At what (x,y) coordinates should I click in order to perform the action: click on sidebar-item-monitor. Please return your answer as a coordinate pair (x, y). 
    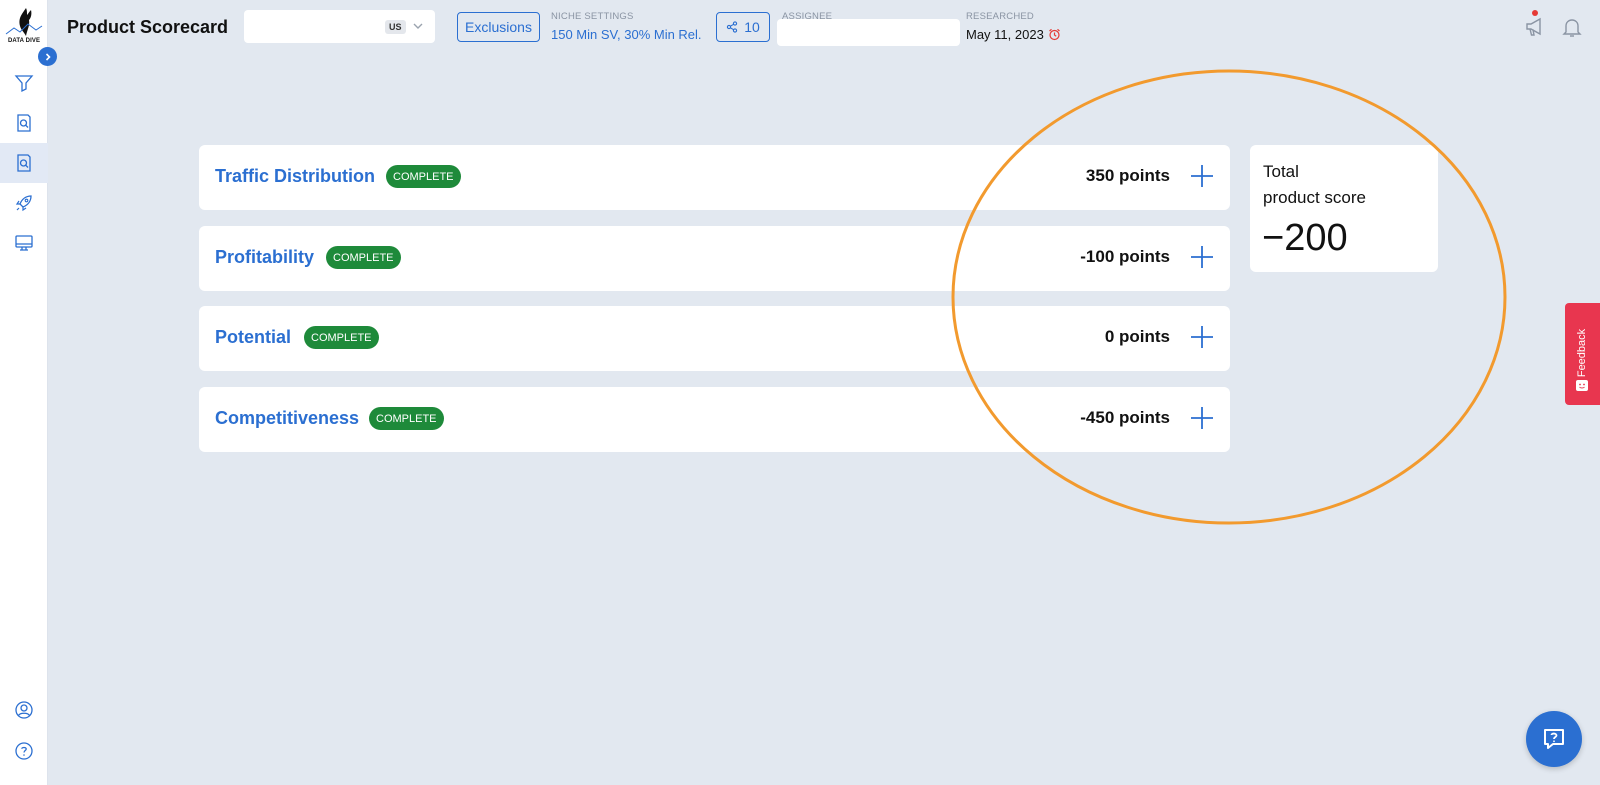
    Looking at the image, I should click on (24, 243).